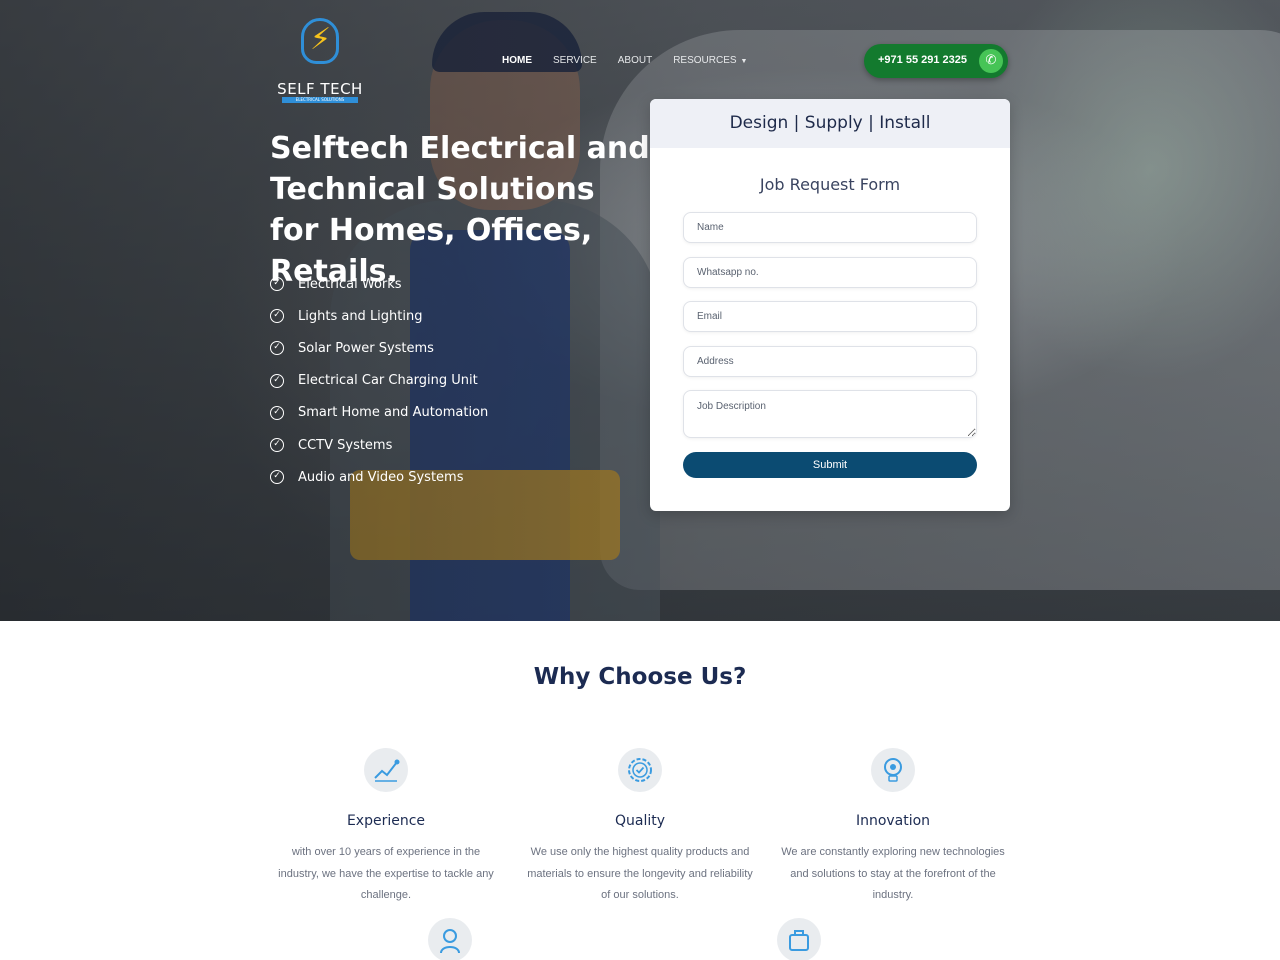  Describe the element at coordinates (799, 939) in the screenshot. I see `tools-icon` at that location.